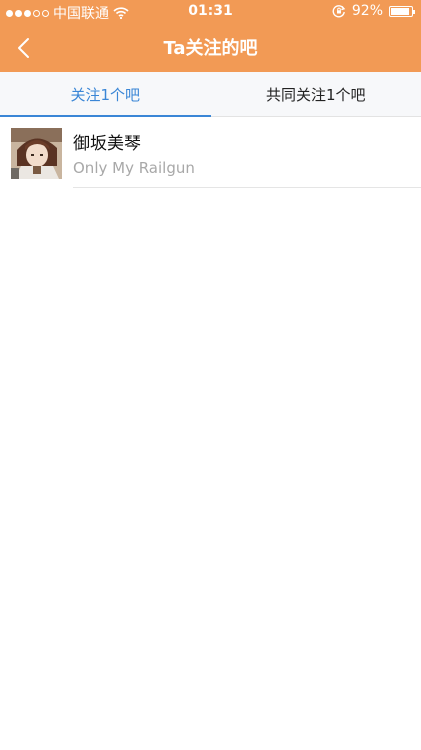 The height and width of the screenshot is (750, 421). I want to click on tab-following-label: 关注1个吧, so click(105, 94).